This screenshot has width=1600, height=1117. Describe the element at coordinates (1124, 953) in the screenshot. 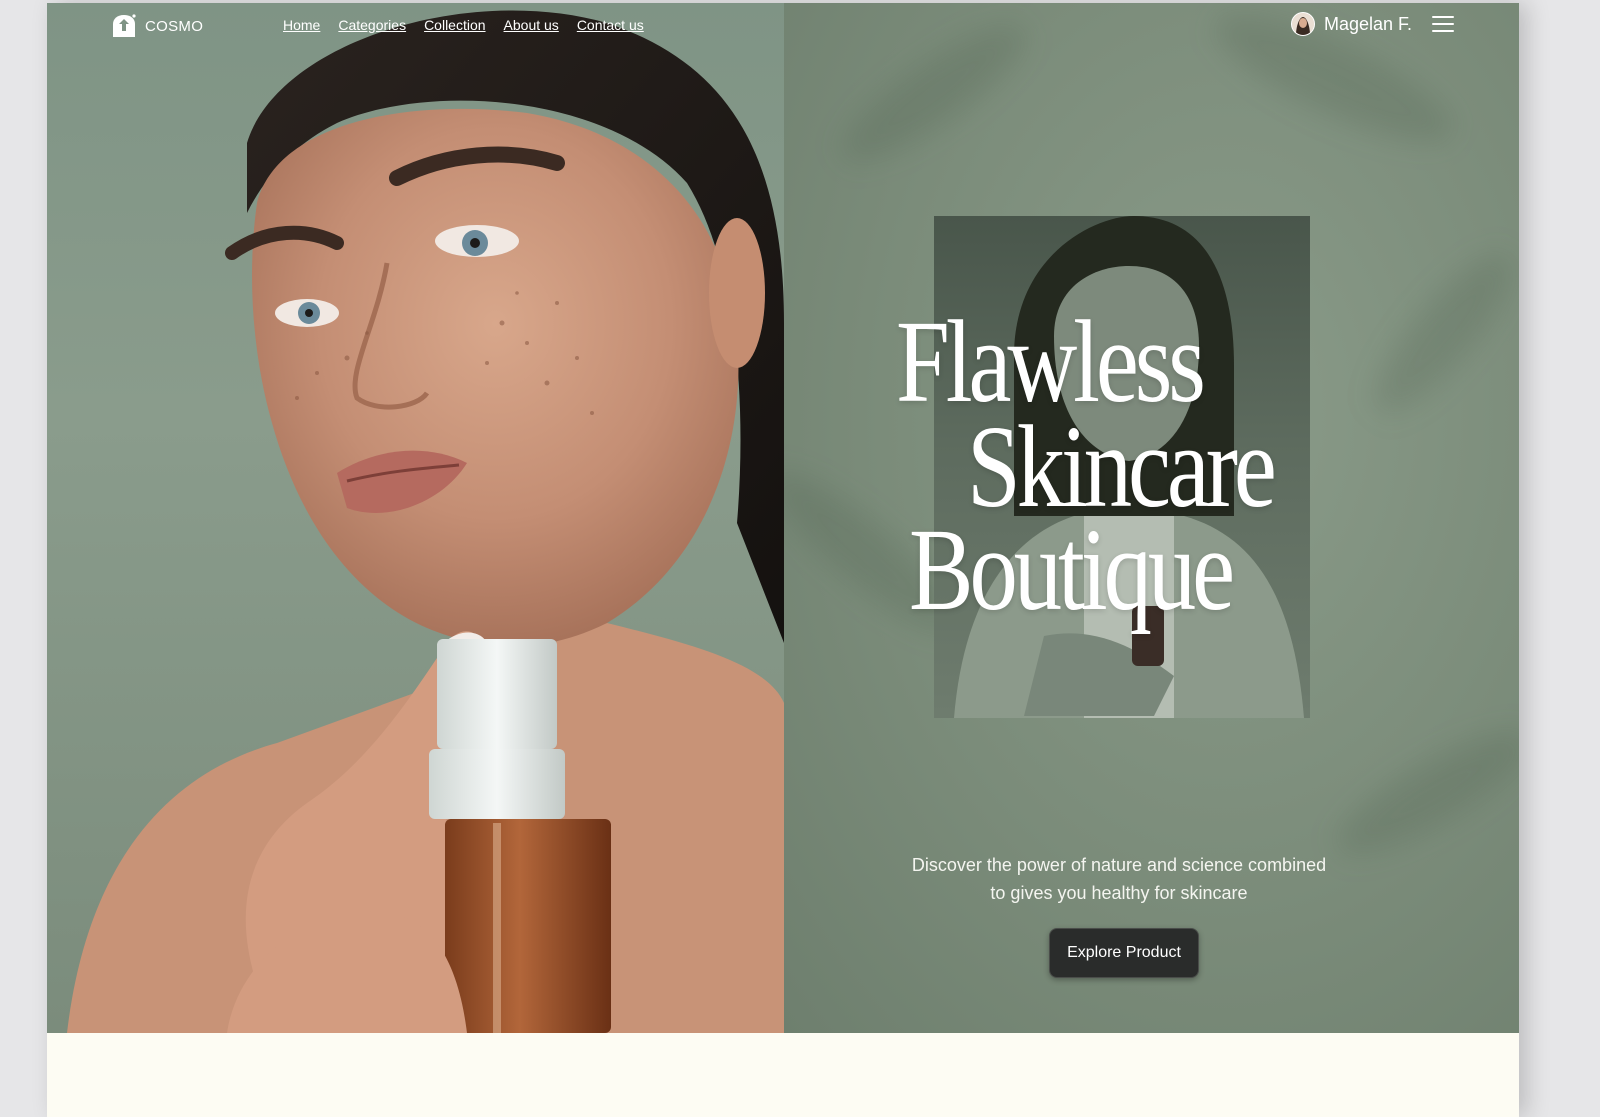

I see `explore-product-button: Explore Product` at that location.